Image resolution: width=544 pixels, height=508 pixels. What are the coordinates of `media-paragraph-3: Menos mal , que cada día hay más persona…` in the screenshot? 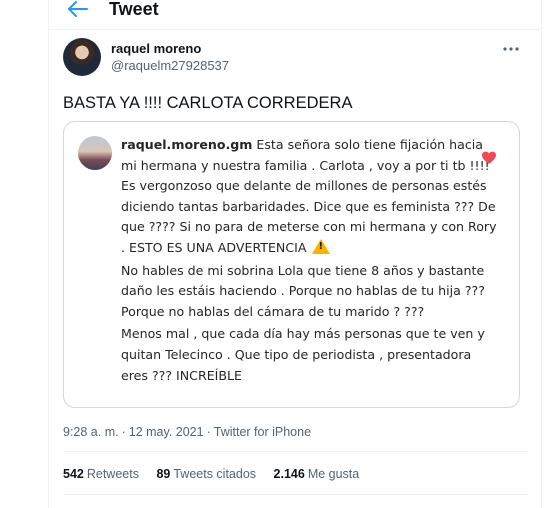 It's located at (303, 354).